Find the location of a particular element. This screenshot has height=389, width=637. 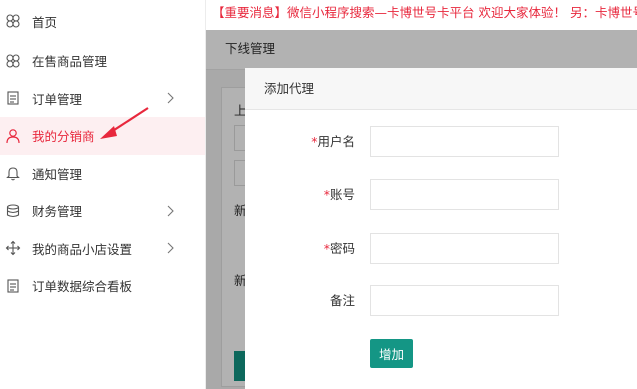

notice-bar: 【重要消息】微信小程序搜索—卡博世号卡平台 欢迎大家体验！ 另：卡博世号 is located at coordinates (421, 15).